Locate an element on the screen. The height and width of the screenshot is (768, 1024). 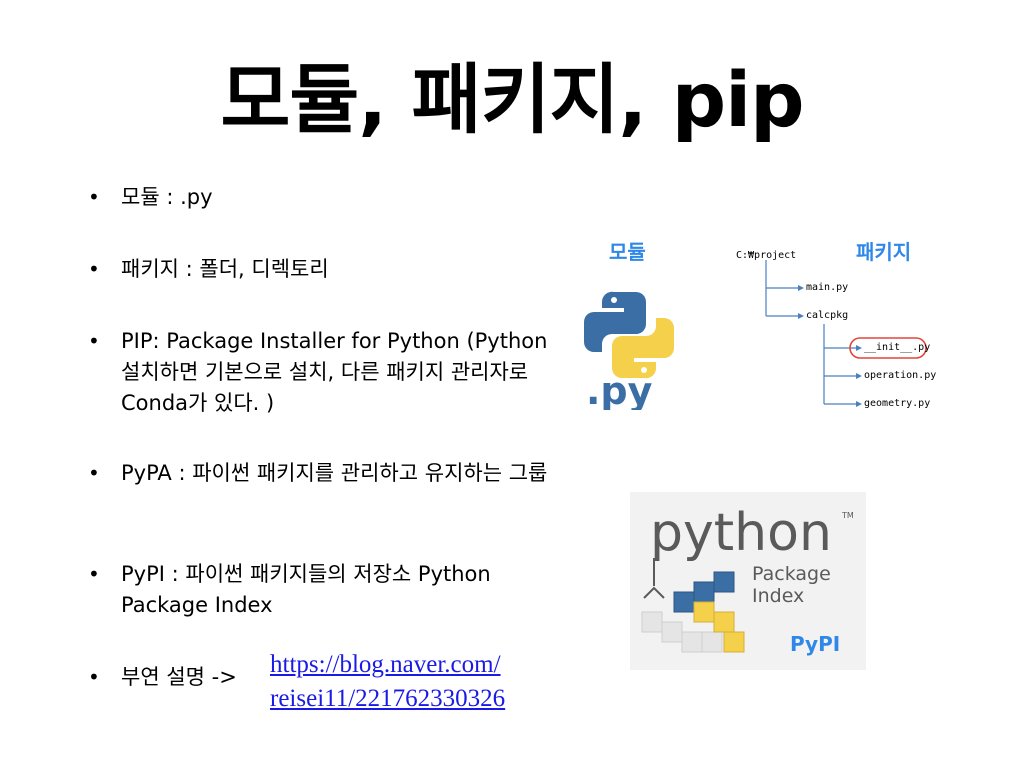
blog-link-line1: https://blog.naver.com/ is located at coordinates (420, 665).